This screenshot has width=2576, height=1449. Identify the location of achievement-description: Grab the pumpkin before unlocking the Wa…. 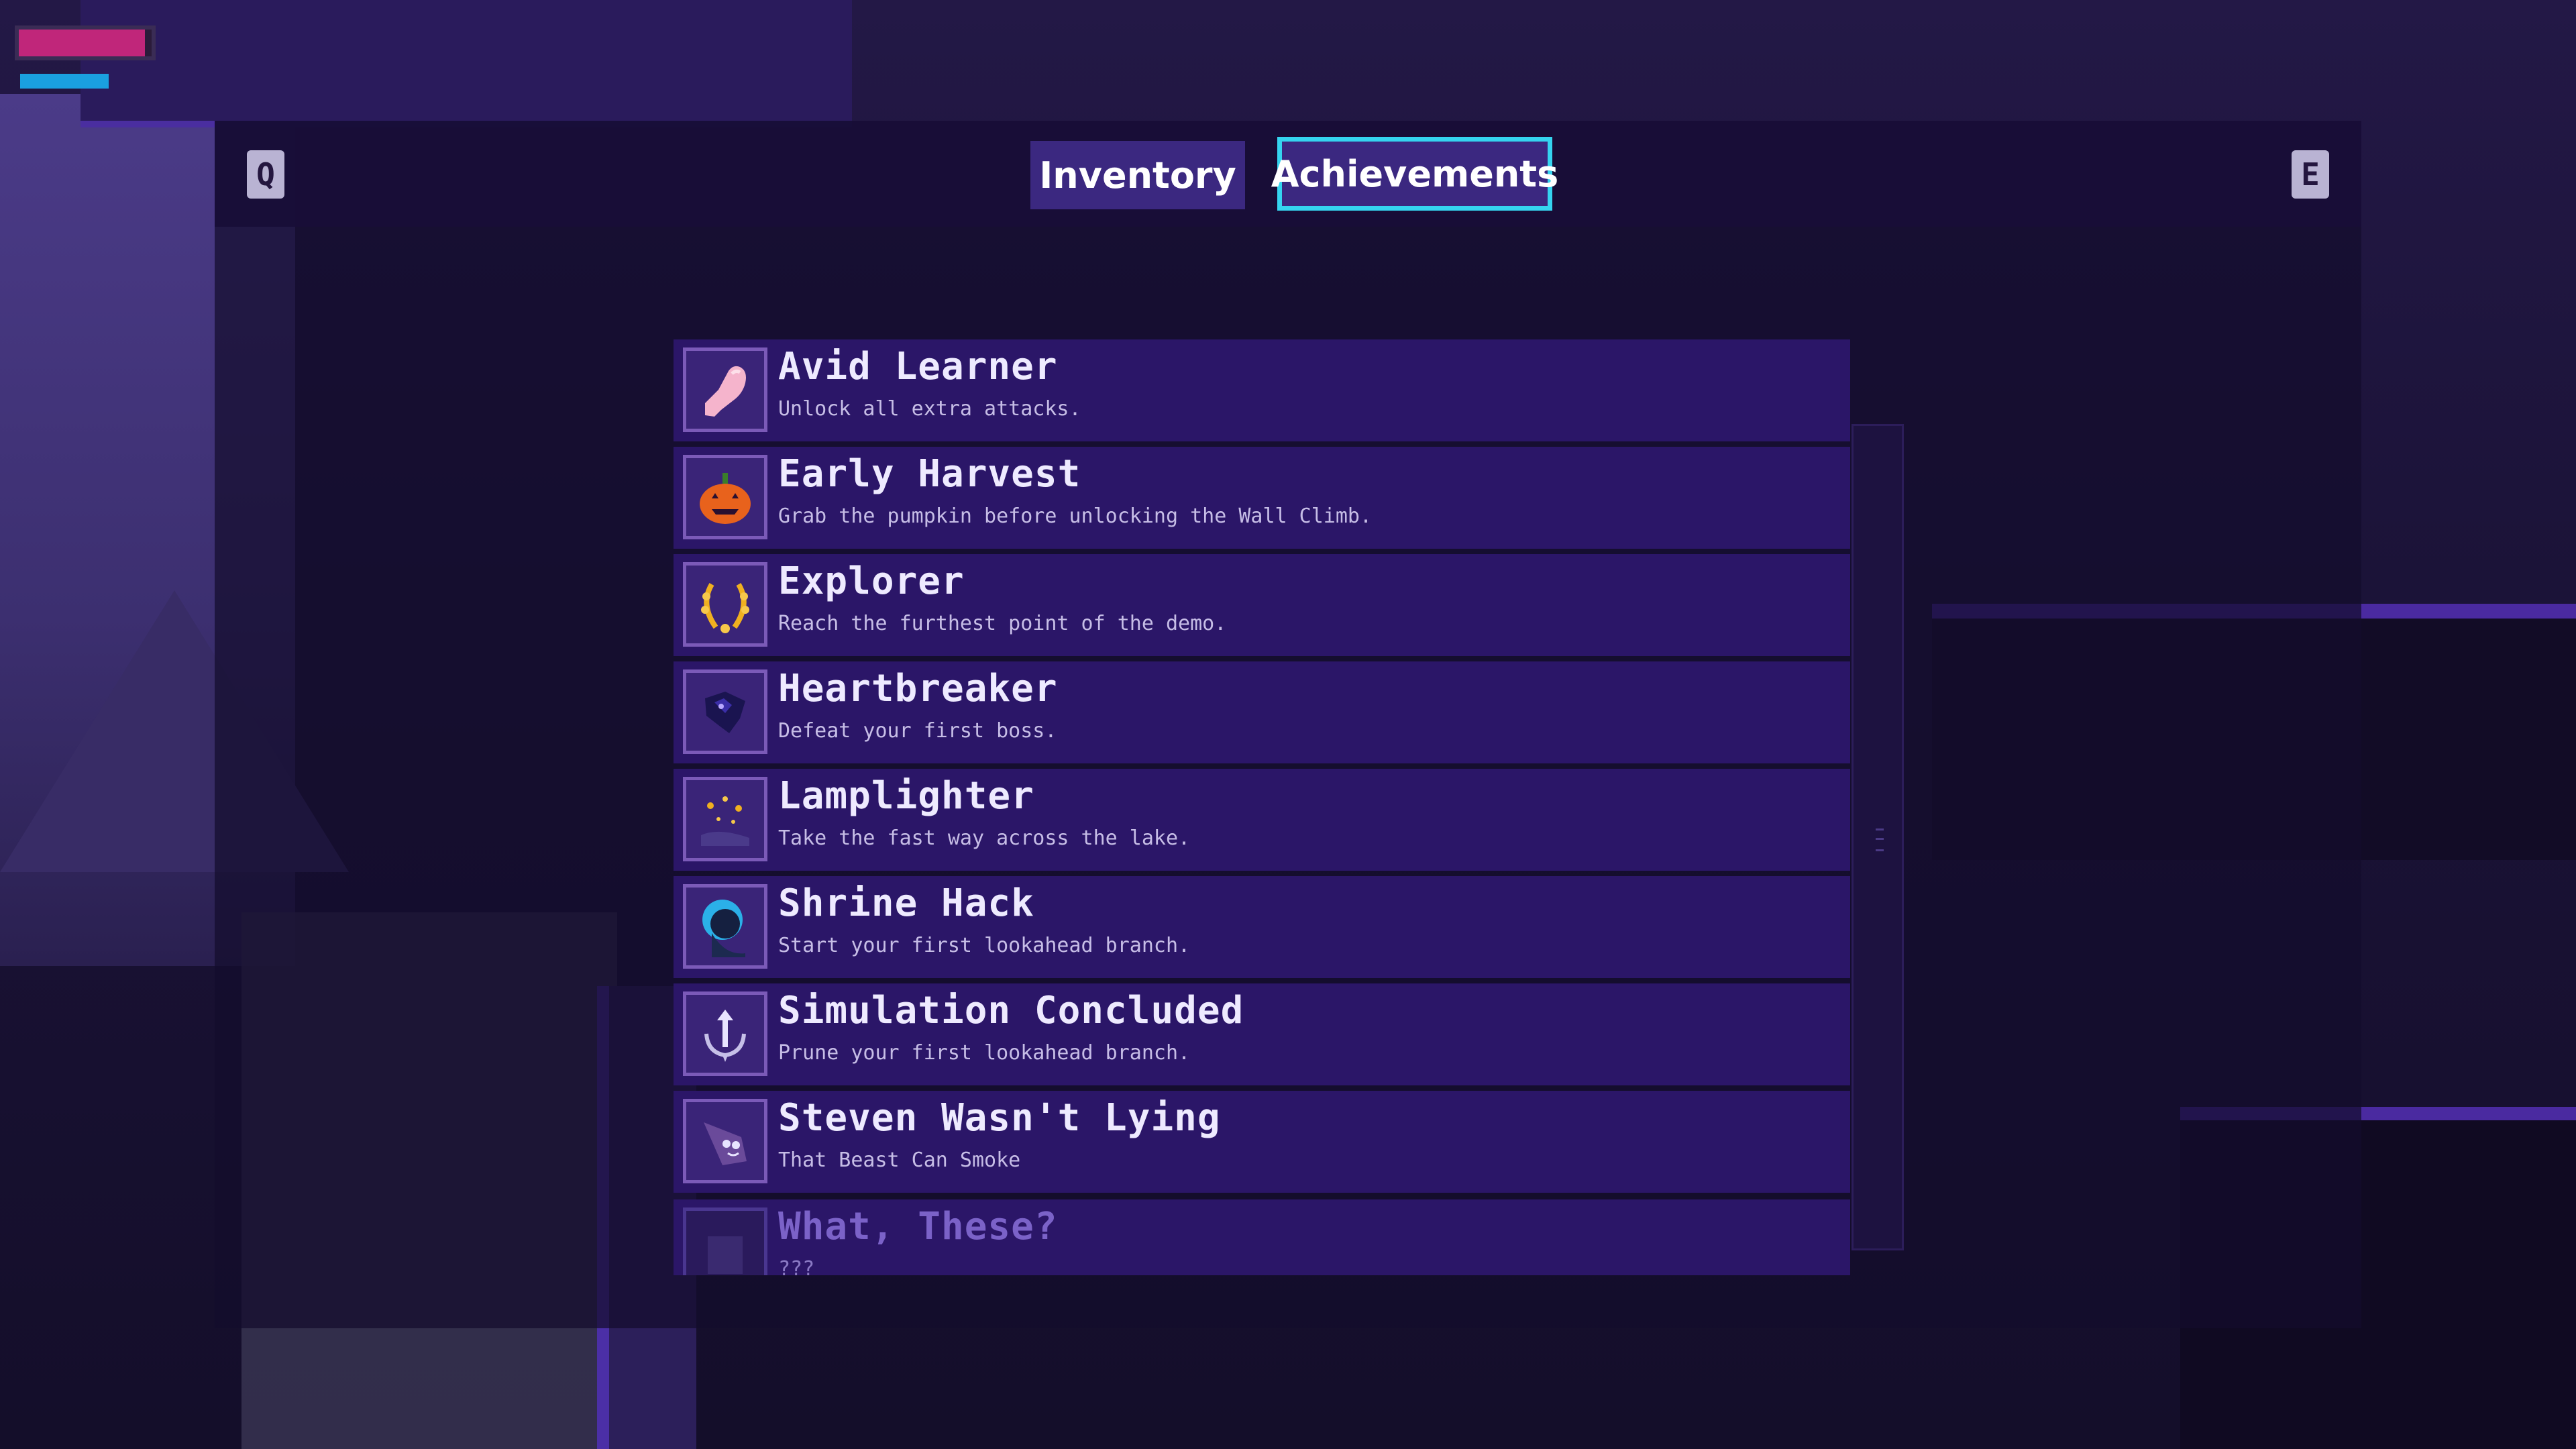
(1075, 516).